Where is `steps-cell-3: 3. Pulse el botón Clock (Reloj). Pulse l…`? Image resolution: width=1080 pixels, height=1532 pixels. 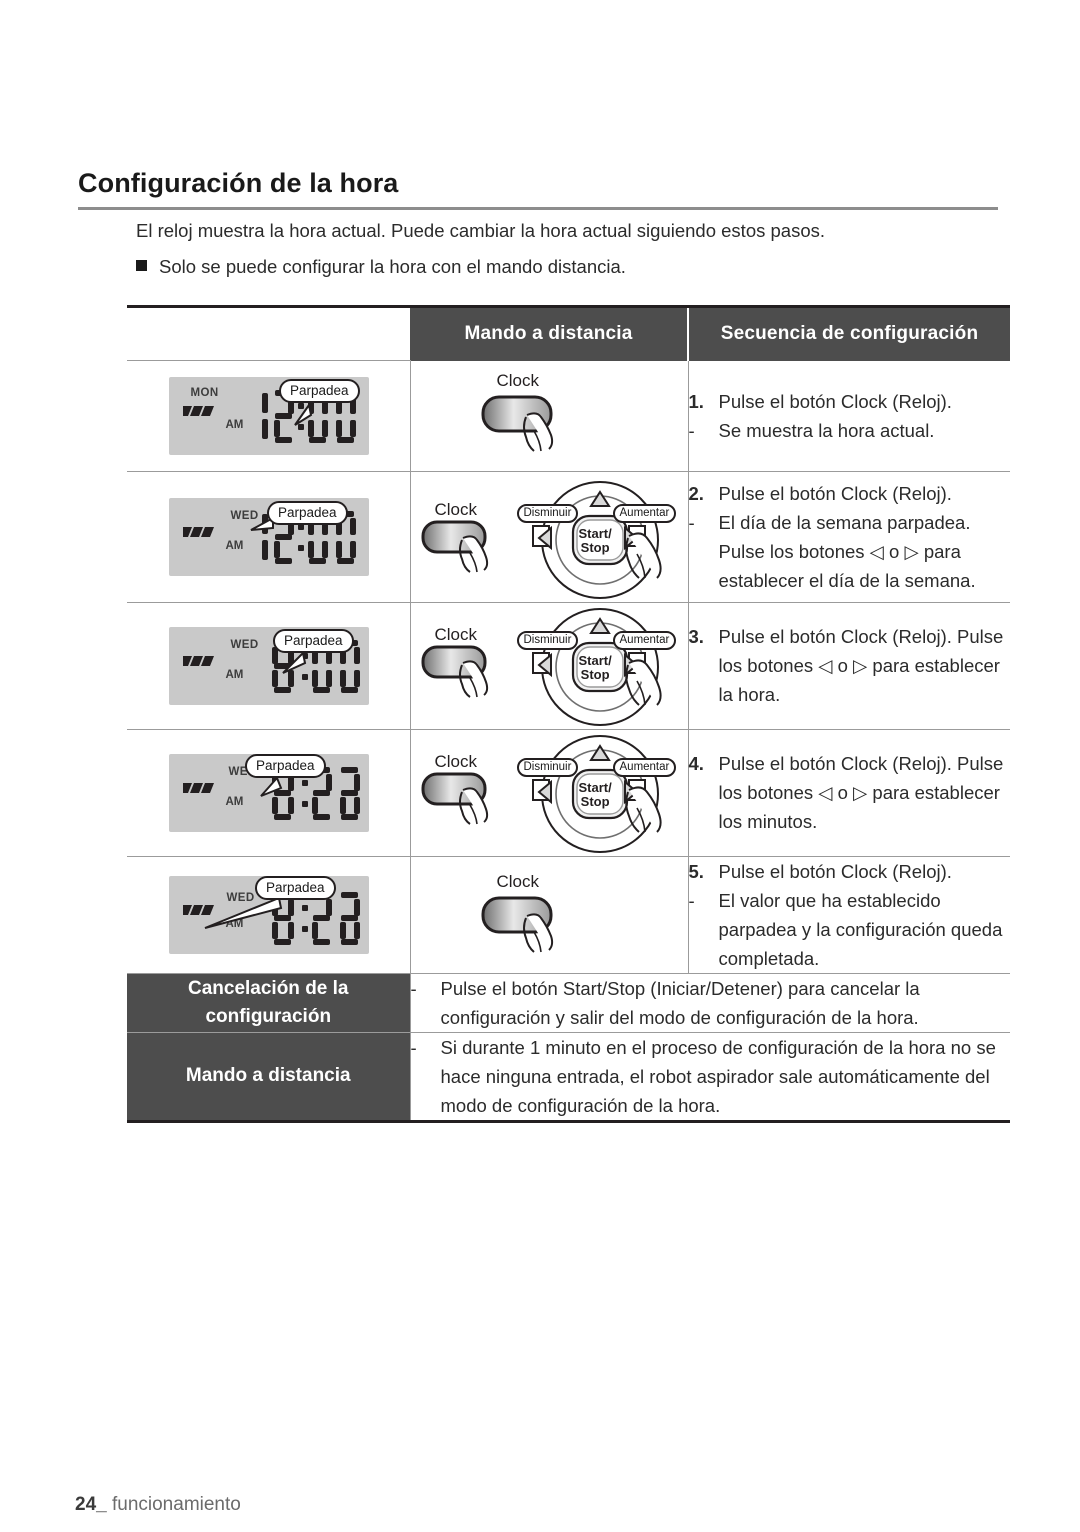 steps-cell-3: 3. Pulse el botón Clock (Reloj). Pulse l… is located at coordinates (849, 666).